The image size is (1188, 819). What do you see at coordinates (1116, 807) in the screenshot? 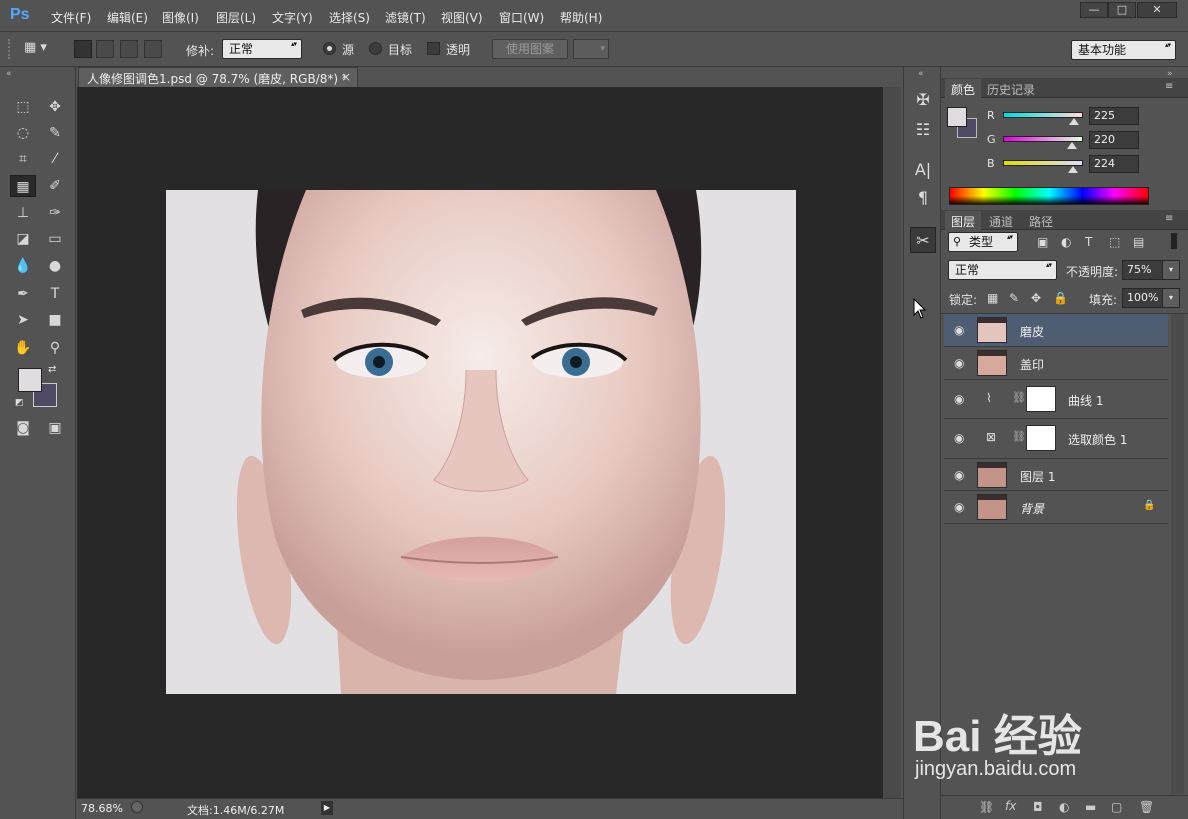
I see `new-layer-icon: ▢` at bounding box center [1116, 807].